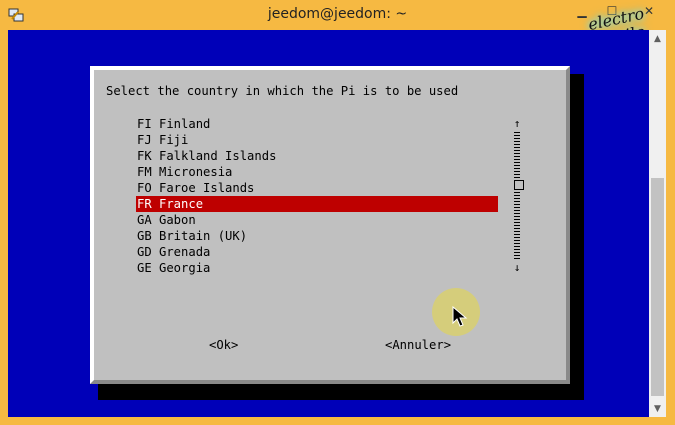 The image size is (675, 425). I want to click on list-item: FI Finland, so click(317, 124).